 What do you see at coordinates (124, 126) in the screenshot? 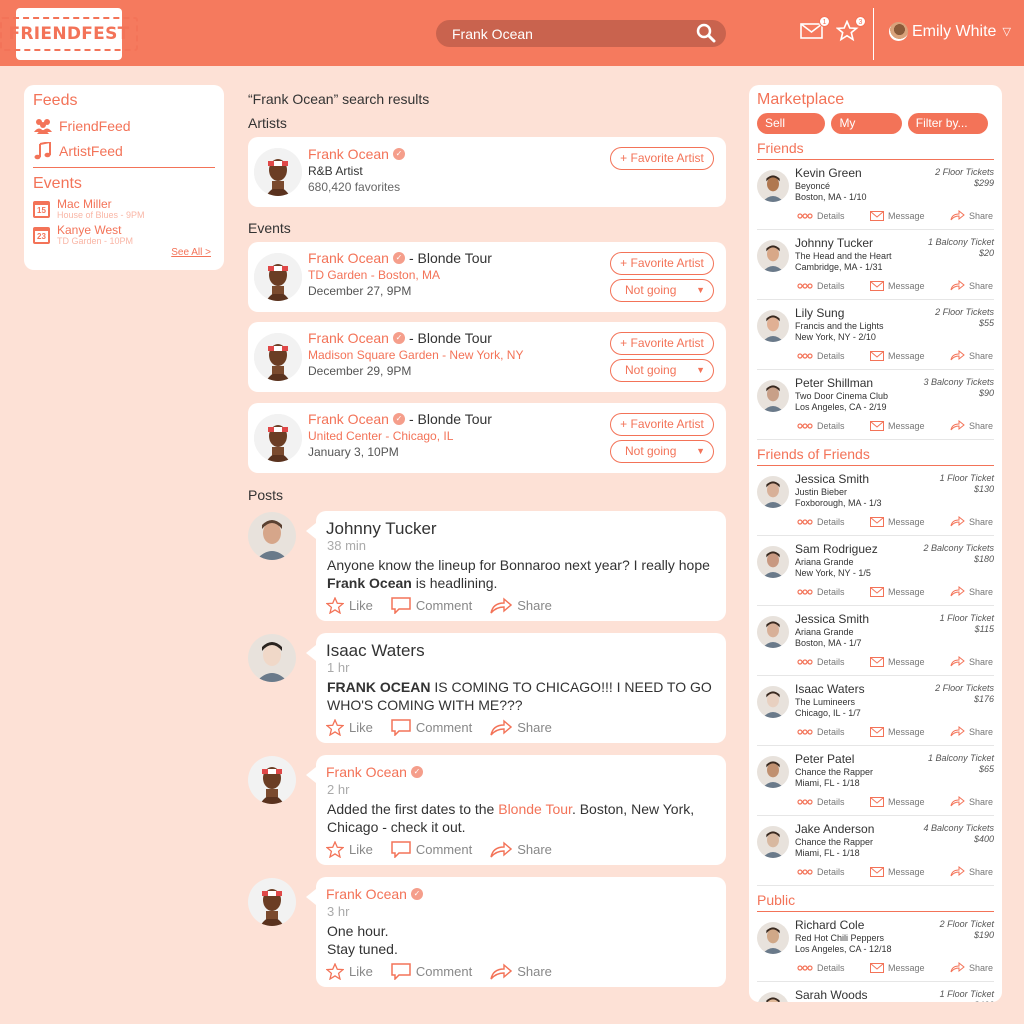
I see `sidebar-item-friendfeed: FriendFeed` at bounding box center [124, 126].